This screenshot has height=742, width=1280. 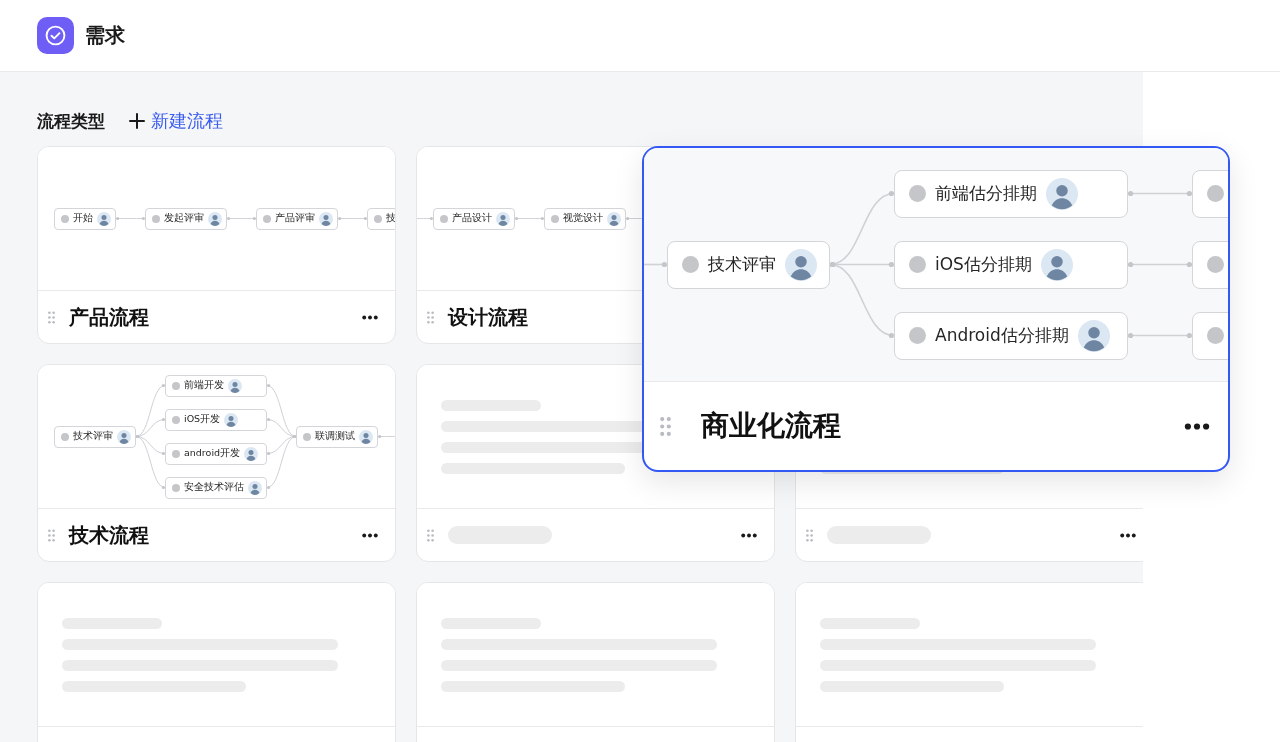 I want to click on node-label: 发起评审, so click(x=184, y=218).